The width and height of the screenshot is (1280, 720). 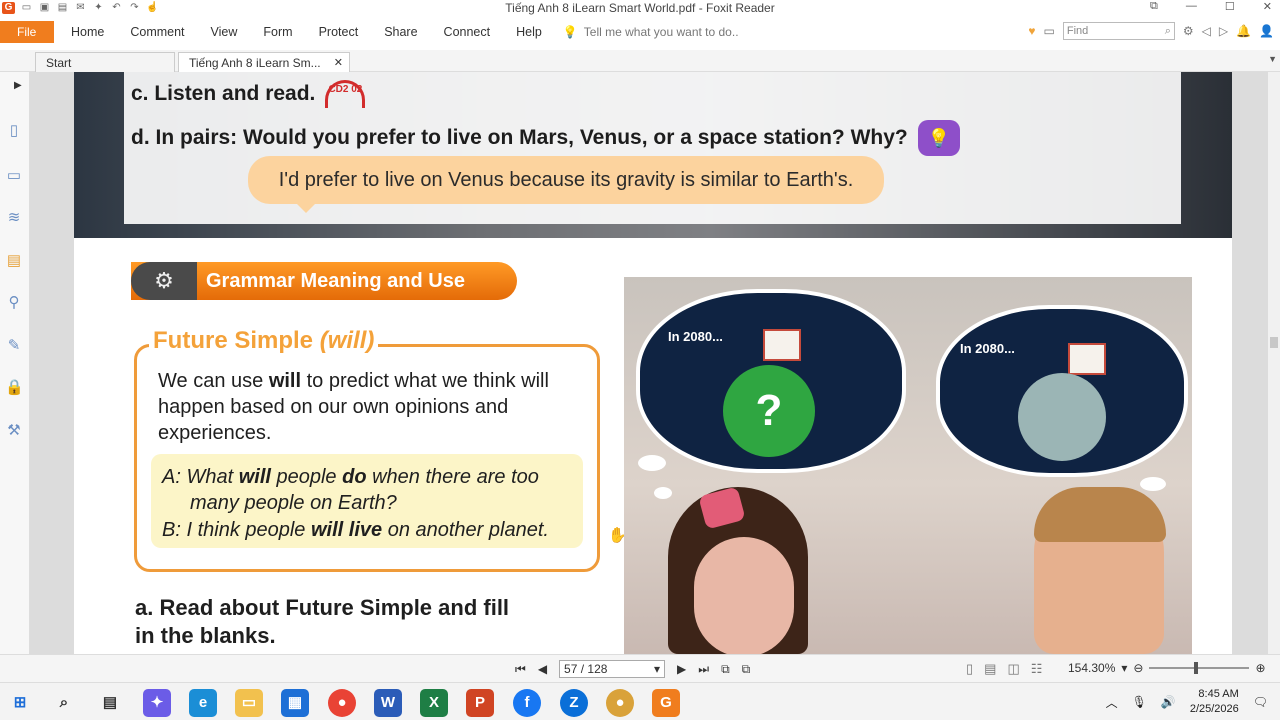 I want to click on zoom-dropdown-icon: ▾, so click(x=1124, y=668).